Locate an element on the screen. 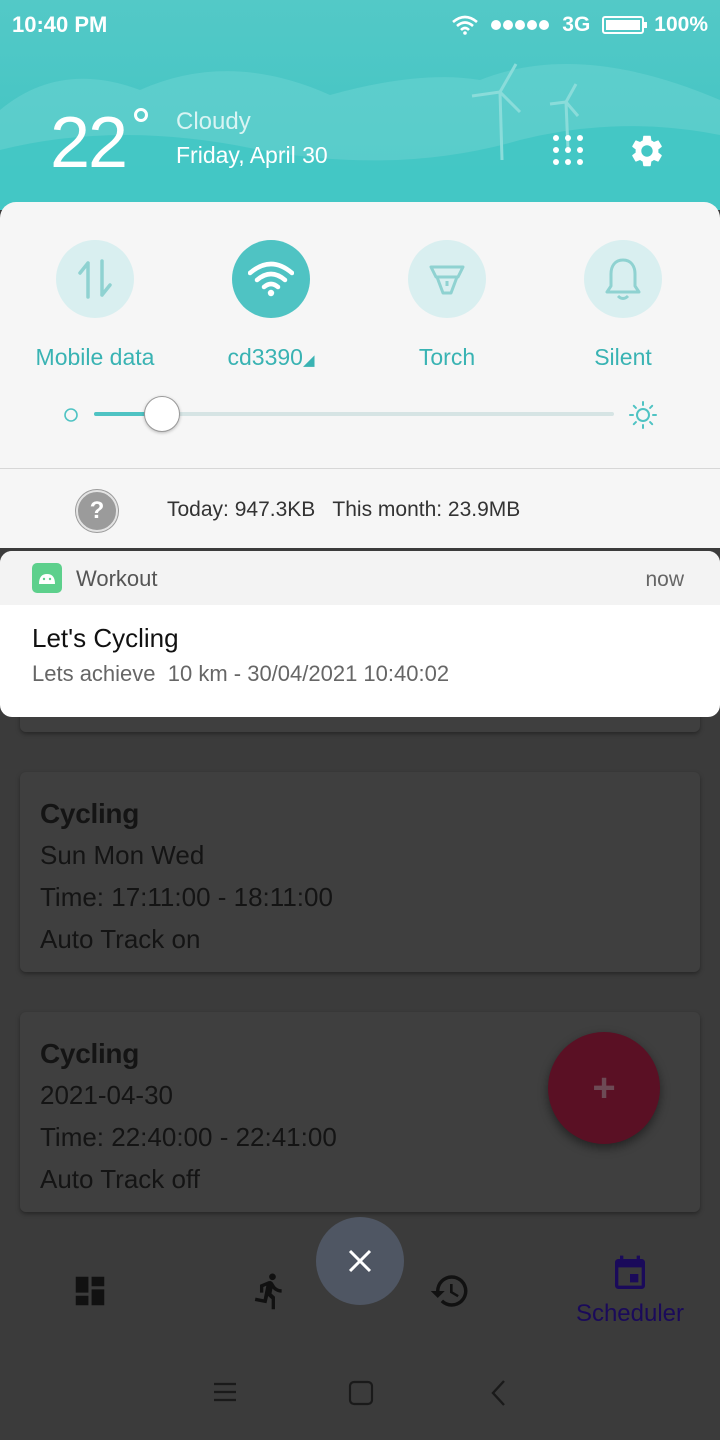 Image resolution: width=720 pixels, height=1440 pixels. card-auto-track: Auto Track off is located at coordinates (120, 1179).